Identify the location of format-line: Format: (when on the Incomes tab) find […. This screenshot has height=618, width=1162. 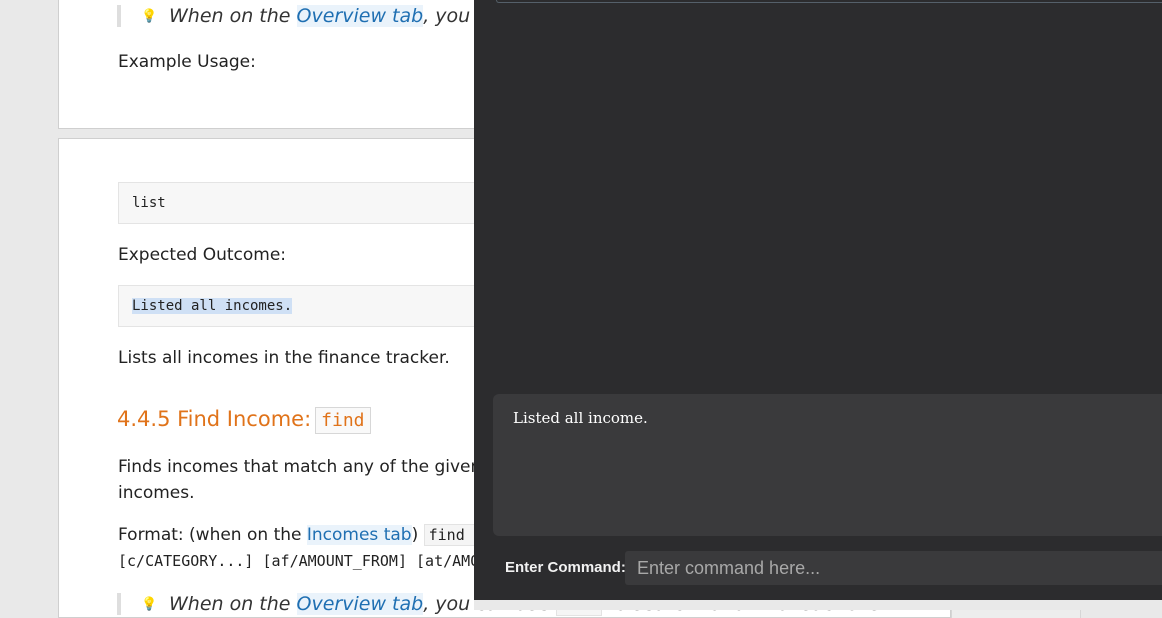
(312, 535).